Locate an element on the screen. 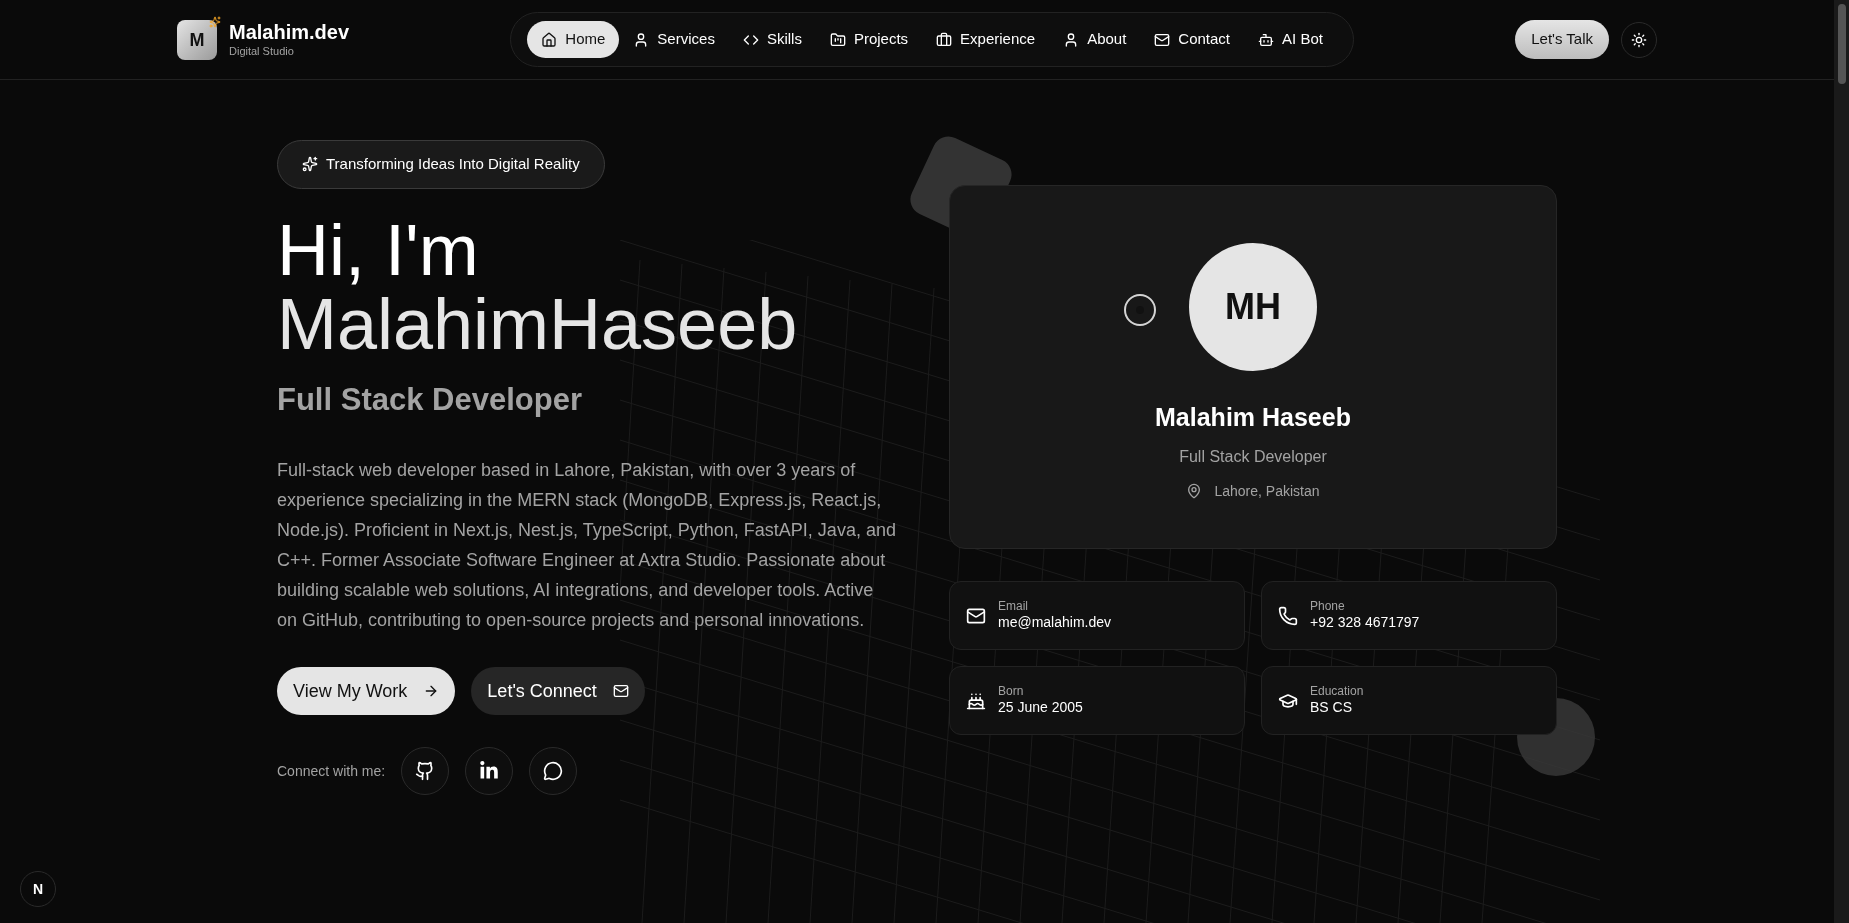 The height and width of the screenshot is (923, 1849). sparkle-icon is located at coordinates (215, 21).